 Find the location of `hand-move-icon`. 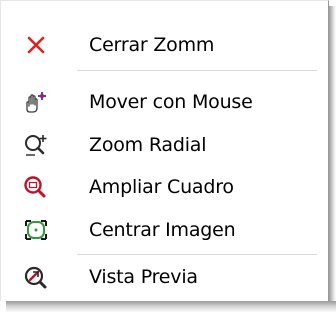

hand-move-icon is located at coordinates (36, 102).